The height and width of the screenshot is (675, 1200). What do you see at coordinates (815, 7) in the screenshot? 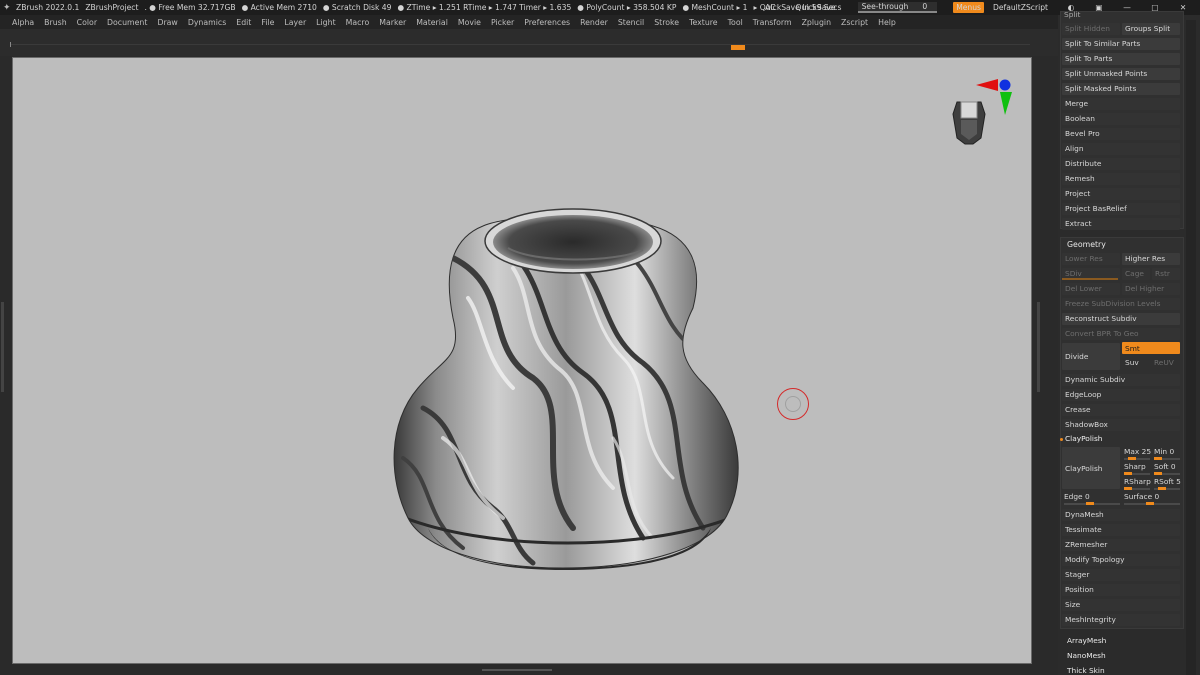
I see `quicksave-button: QuickSave` at bounding box center [815, 7].